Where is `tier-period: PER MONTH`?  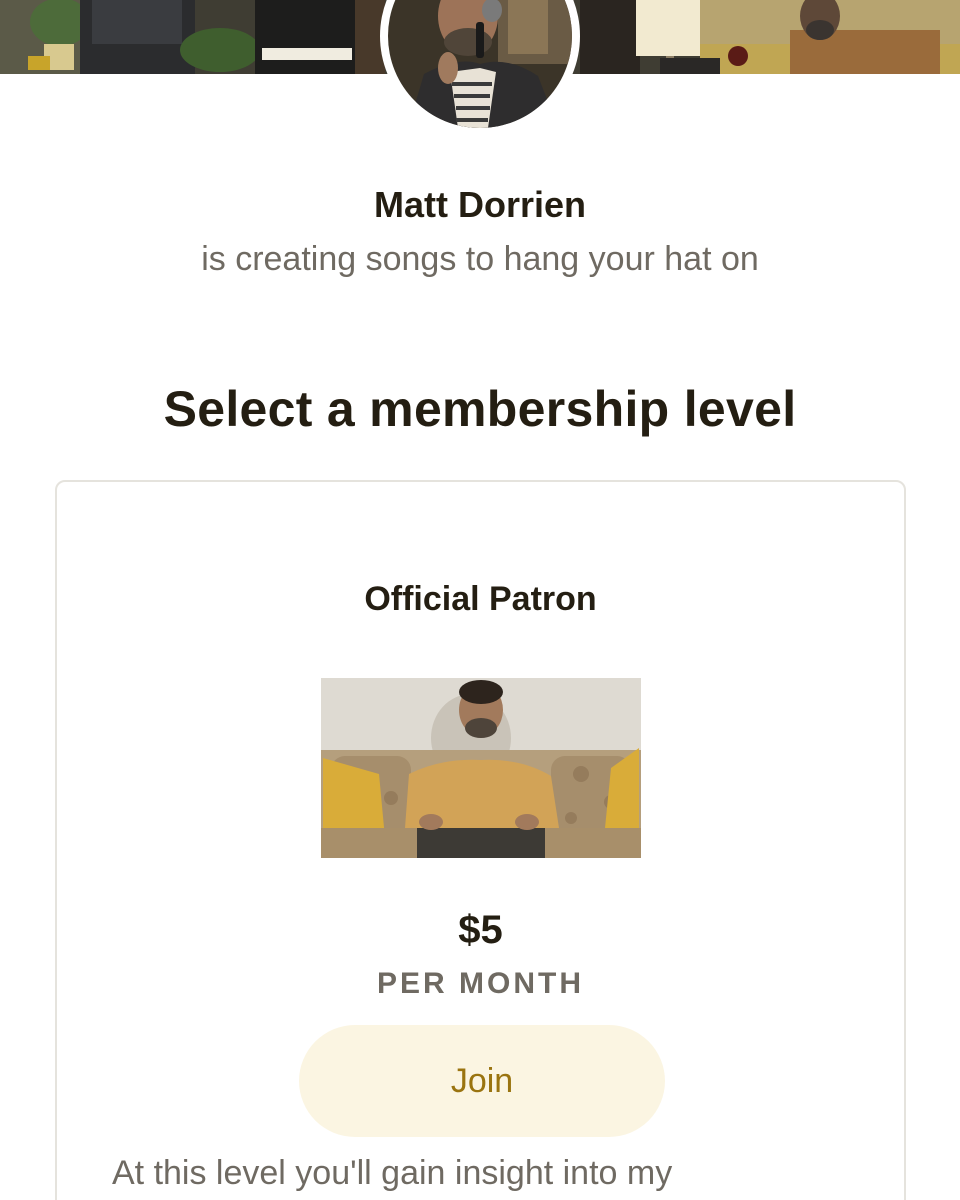 tier-period: PER MONTH is located at coordinates (480, 983).